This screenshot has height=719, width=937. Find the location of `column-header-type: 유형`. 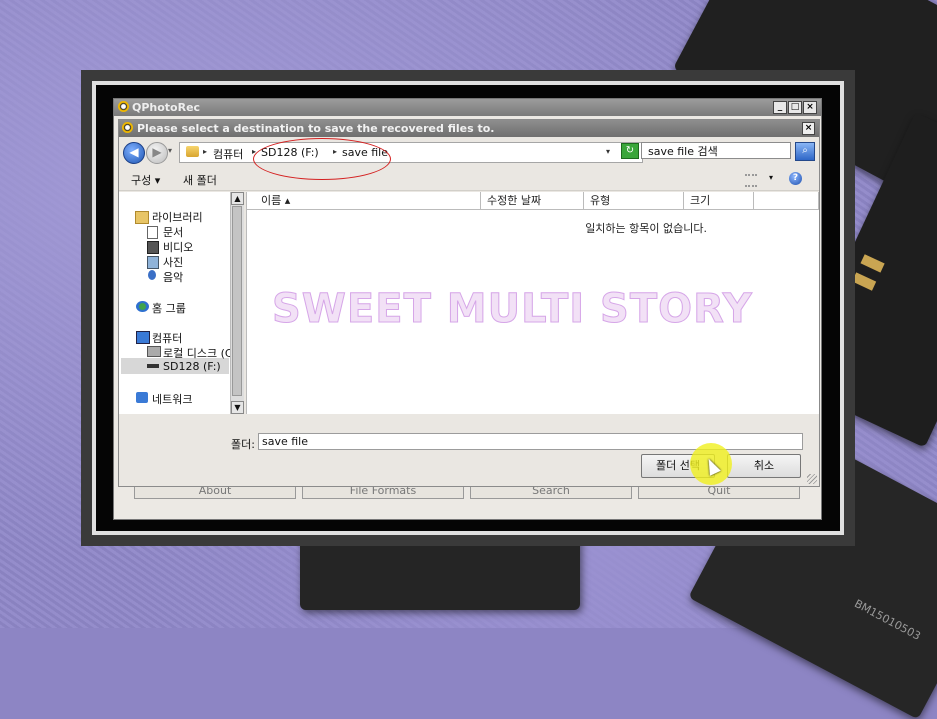

column-header-type: 유형 is located at coordinates (634, 201).